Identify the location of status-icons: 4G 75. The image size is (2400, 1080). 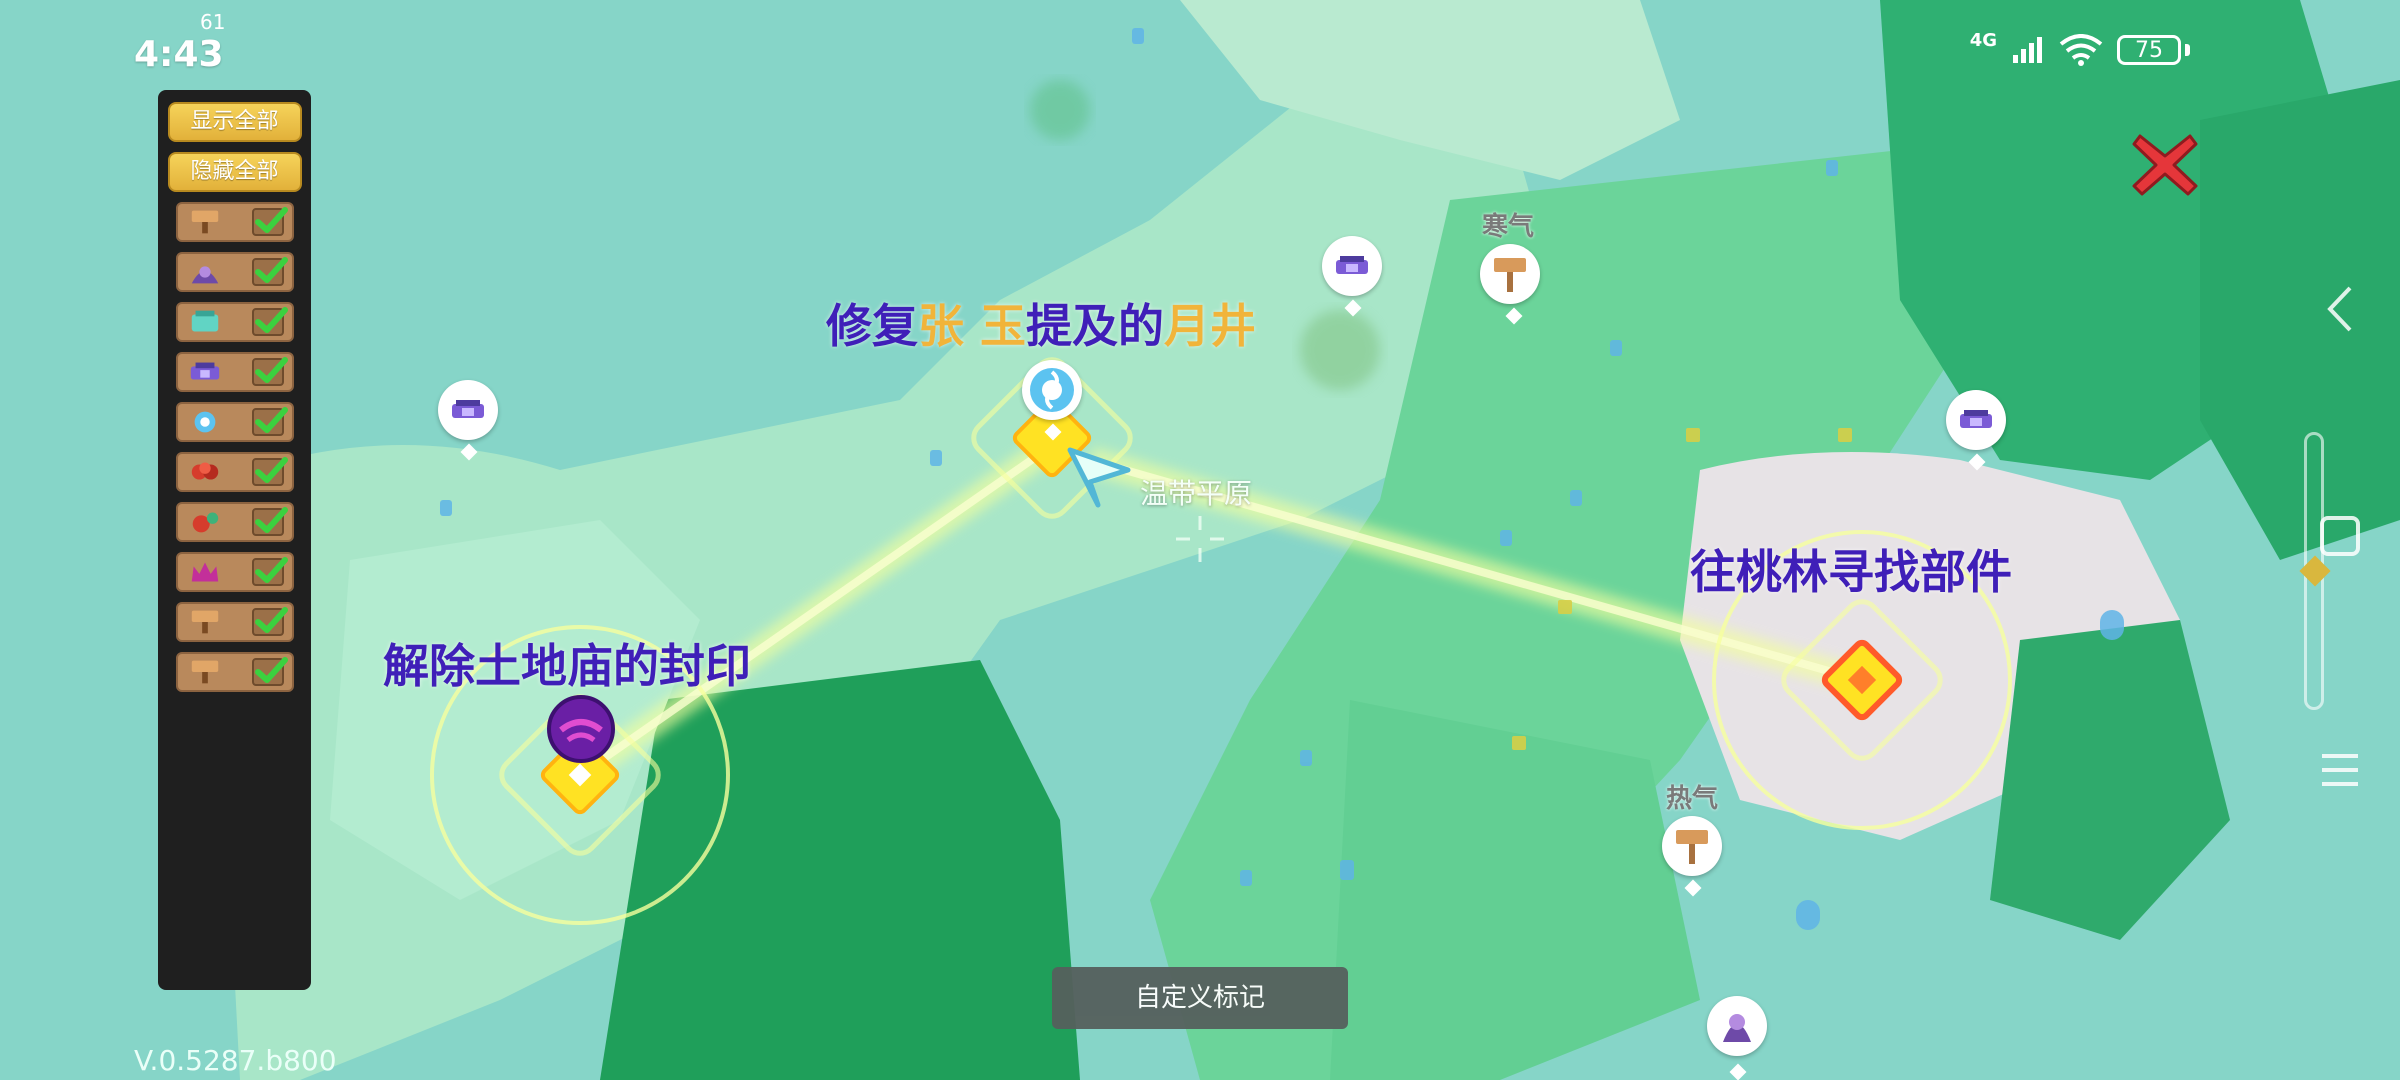
(2080, 48).